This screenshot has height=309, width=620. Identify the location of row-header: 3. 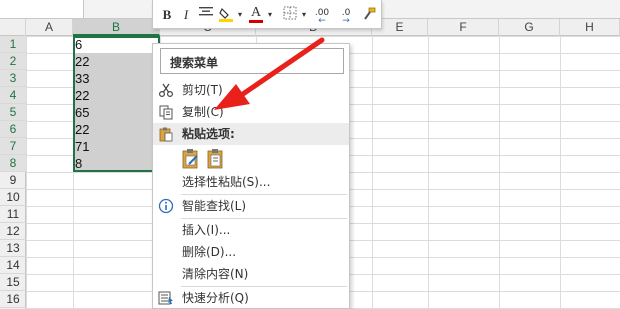
(13, 78).